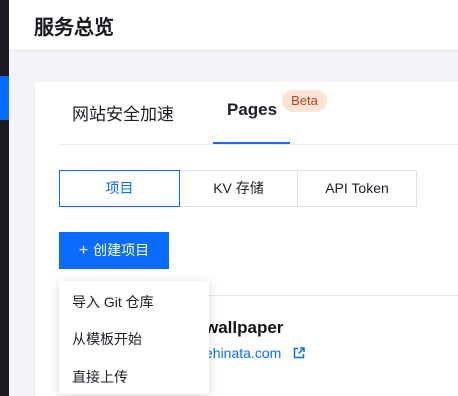  Describe the element at coordinates (83, 250) in the screenshot. I see `plus-icon: +` at that location.